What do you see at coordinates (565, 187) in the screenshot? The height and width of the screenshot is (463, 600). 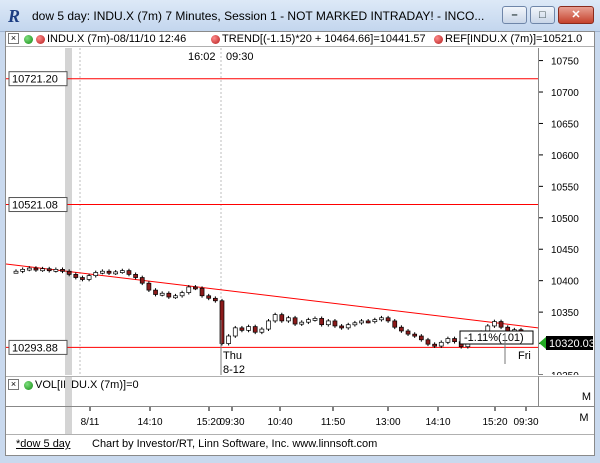 I see `y-tick-label: 10550` at bounding box center [565, 187].